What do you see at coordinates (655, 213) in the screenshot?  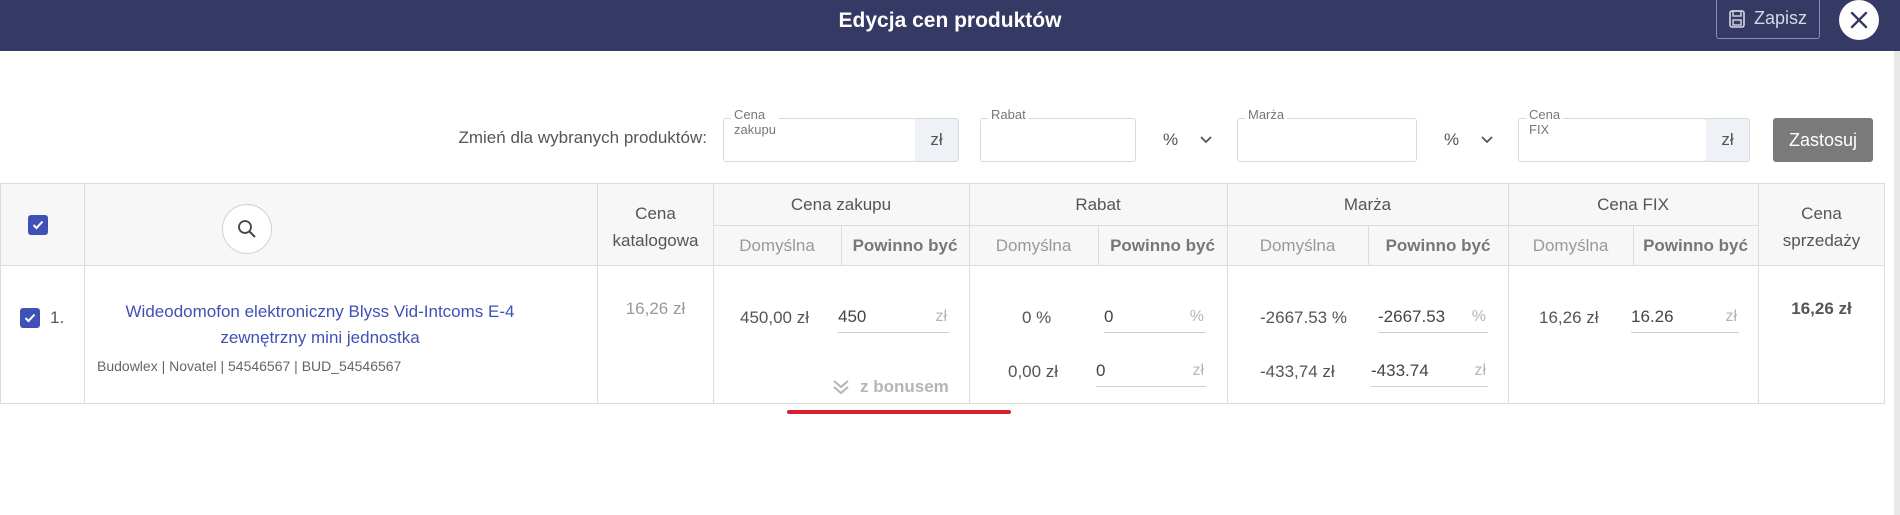 I see `header-catalog-price-line1: Cena` at bounding box center [655, 213].